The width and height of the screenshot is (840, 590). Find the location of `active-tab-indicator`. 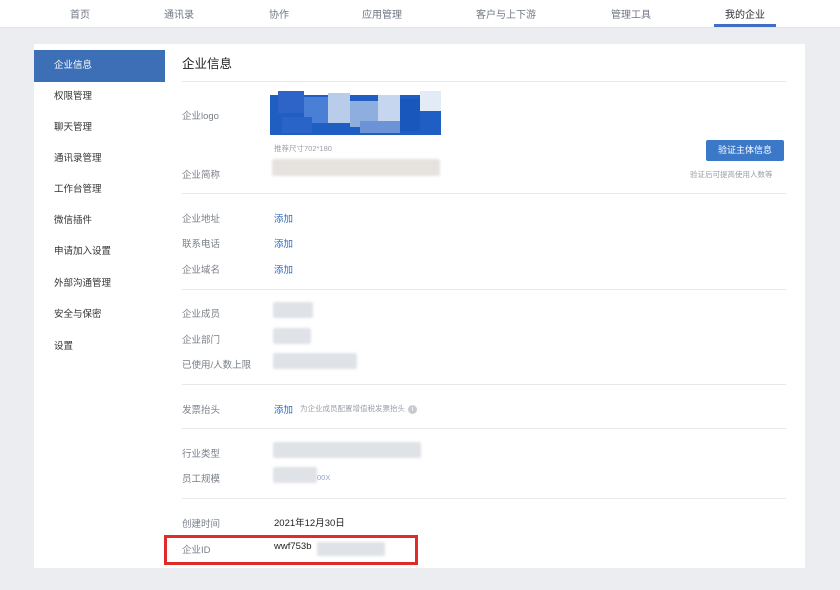

active-tab-indicator is located at coordinates (745, 25).